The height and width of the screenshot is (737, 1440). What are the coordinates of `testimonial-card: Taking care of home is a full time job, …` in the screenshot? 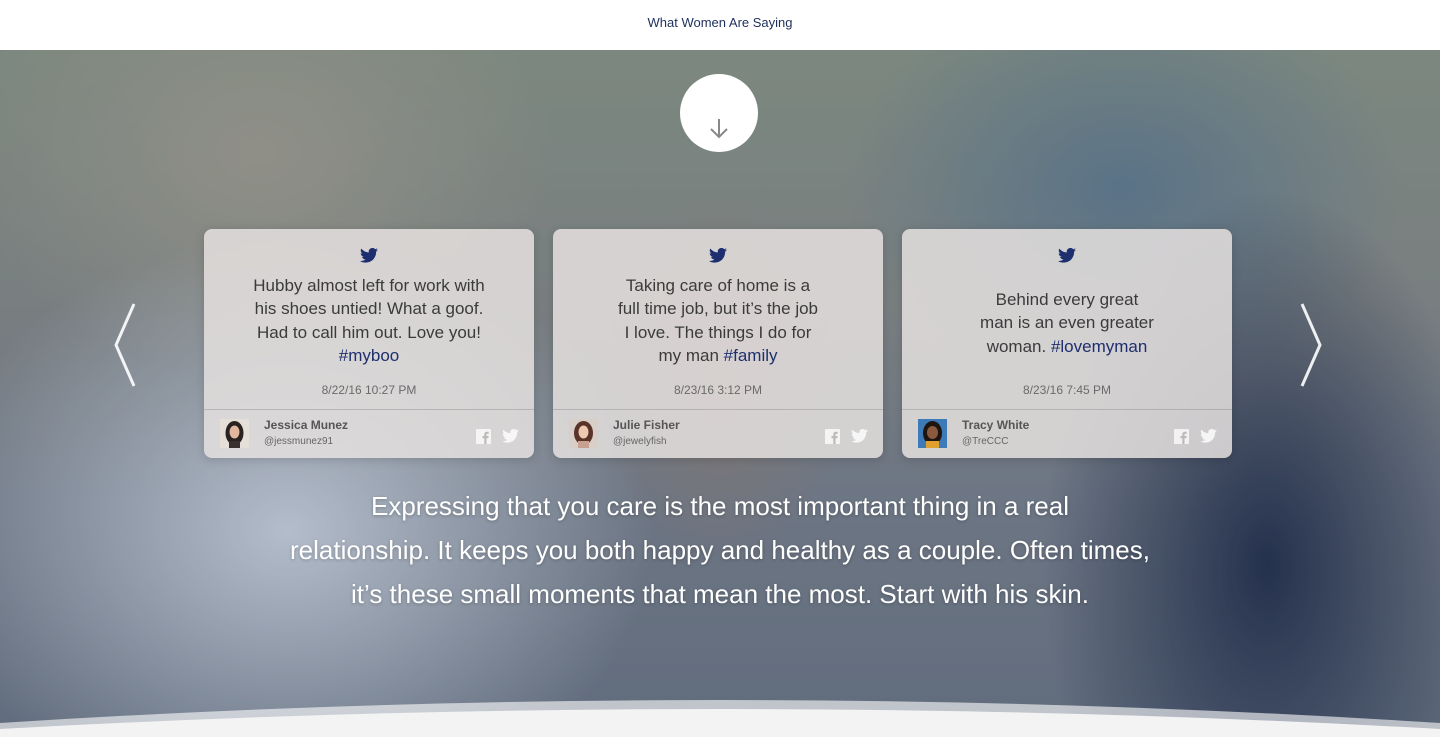 It's located at (718, 343).